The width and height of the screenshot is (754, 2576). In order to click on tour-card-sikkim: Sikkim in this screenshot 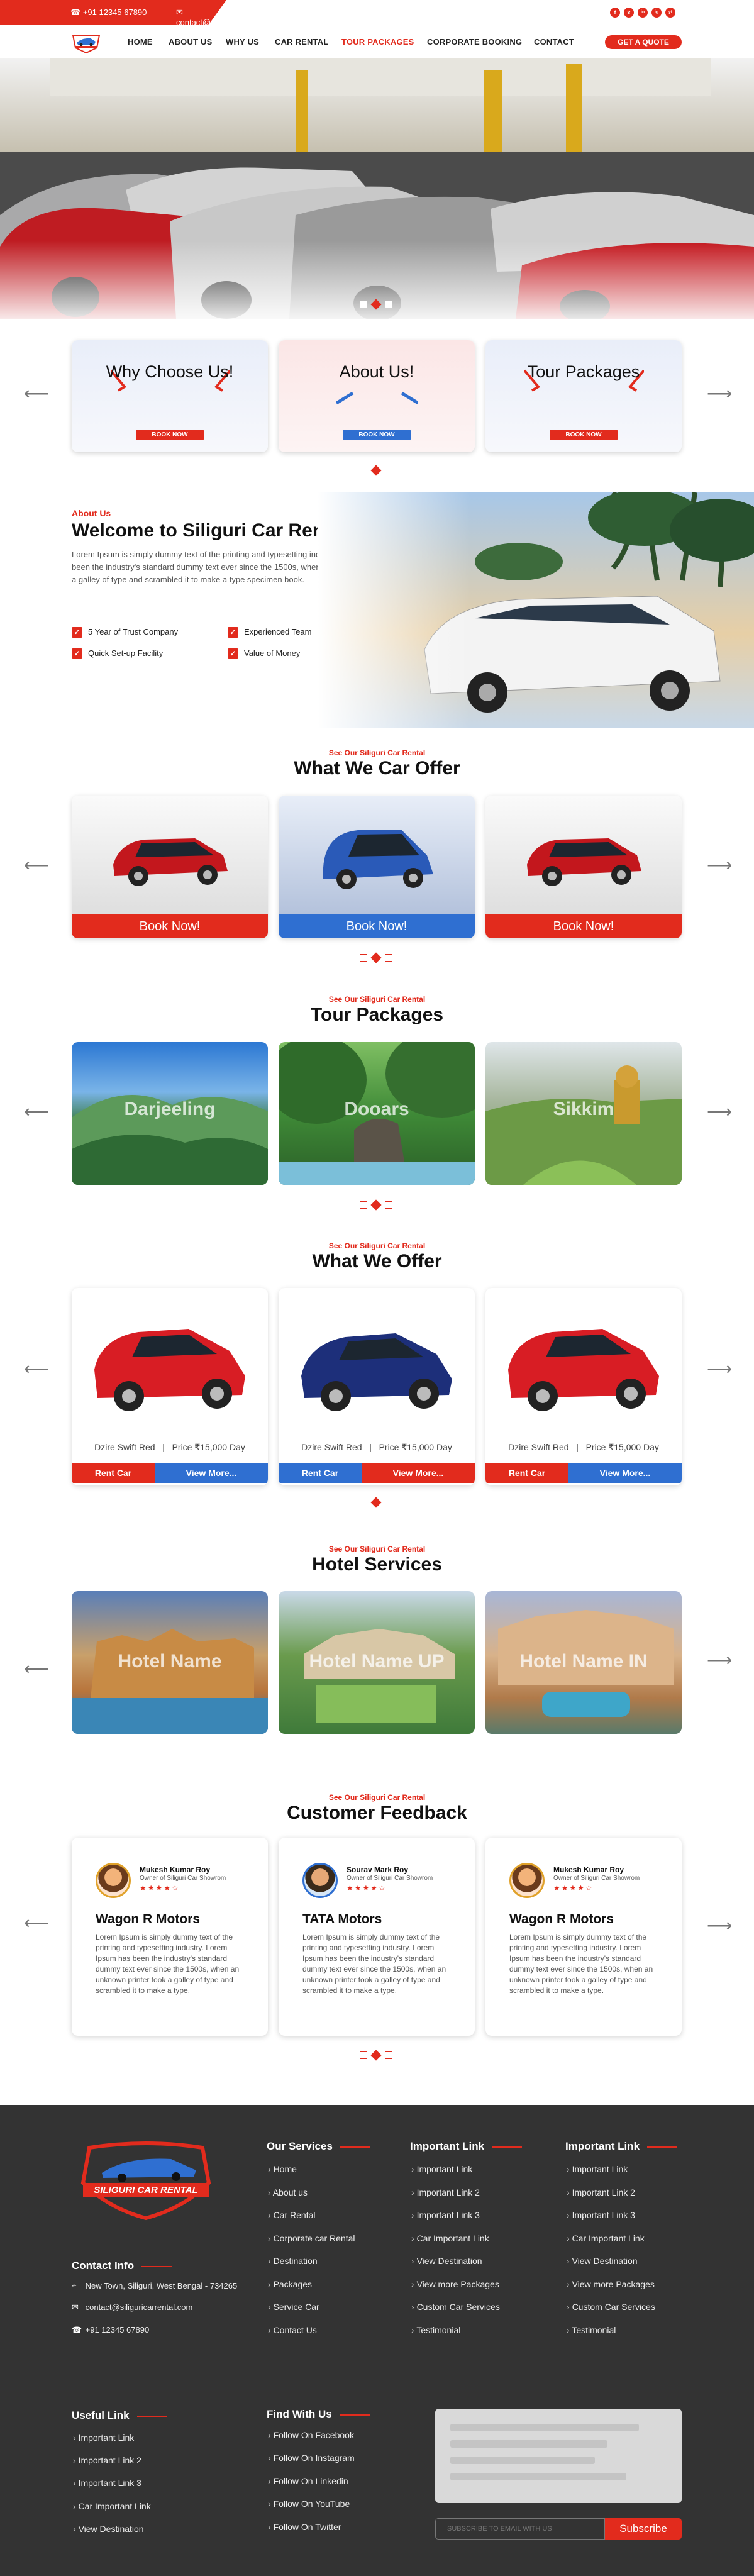, I will do `click(583, 1113)`.